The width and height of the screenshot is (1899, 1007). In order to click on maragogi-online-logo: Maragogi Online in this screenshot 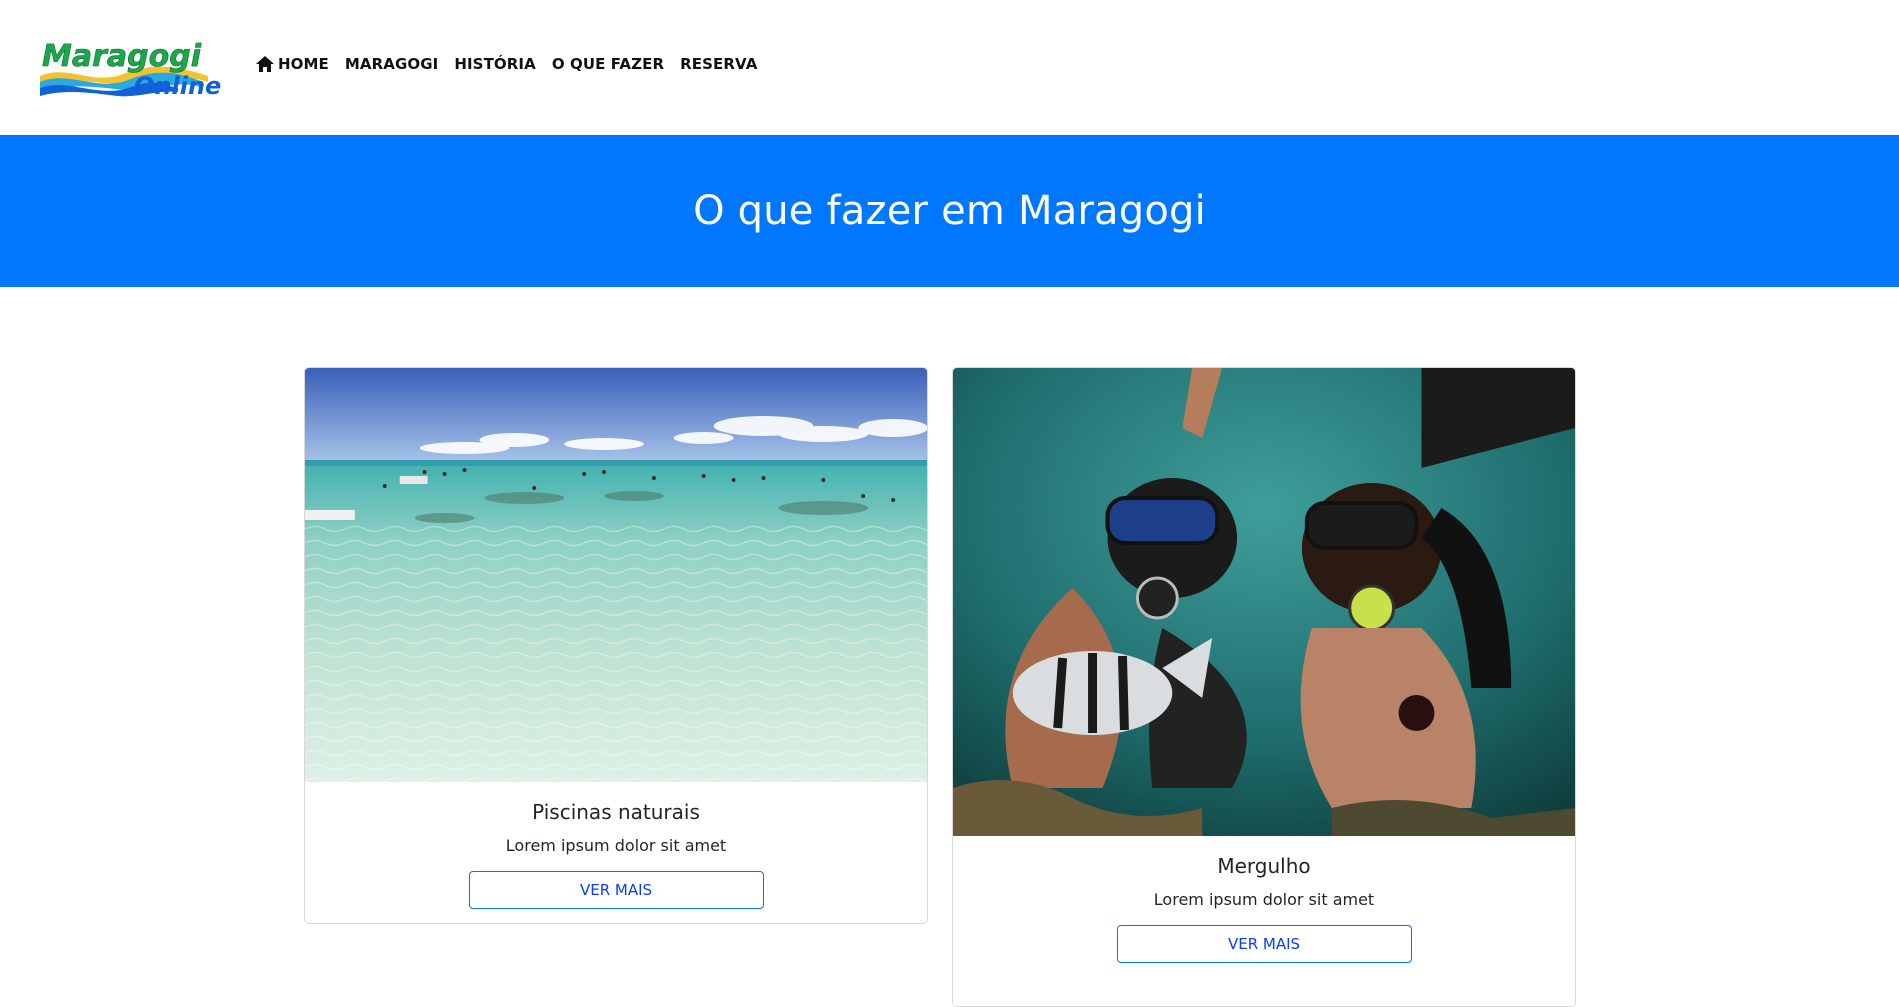, I will do `click(134, 68)`.